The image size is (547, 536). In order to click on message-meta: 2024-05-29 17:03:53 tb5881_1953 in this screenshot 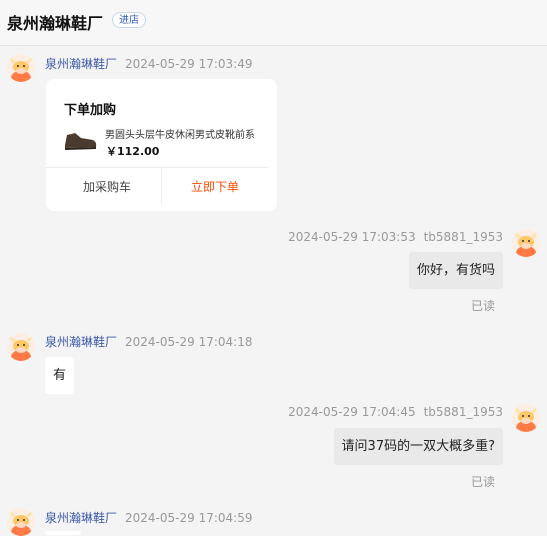, I will do `click(395, 237)`.